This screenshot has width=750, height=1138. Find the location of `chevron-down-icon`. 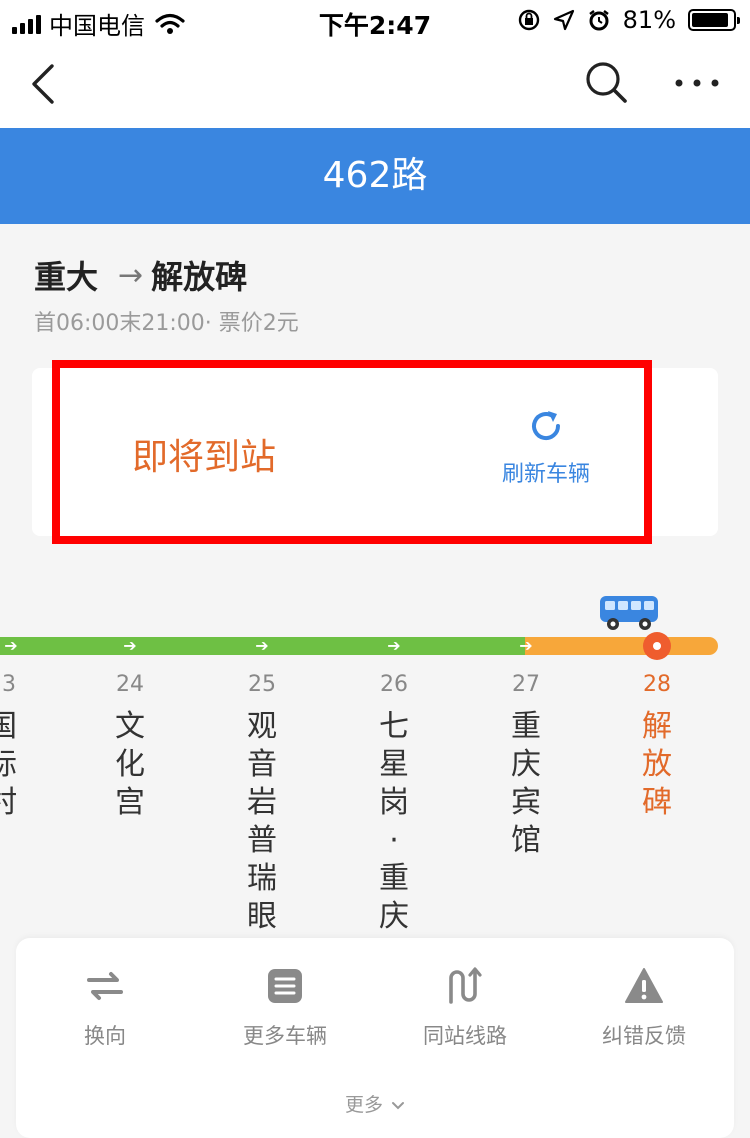

chevron-down-icon is located at coordinates (398, 1106).